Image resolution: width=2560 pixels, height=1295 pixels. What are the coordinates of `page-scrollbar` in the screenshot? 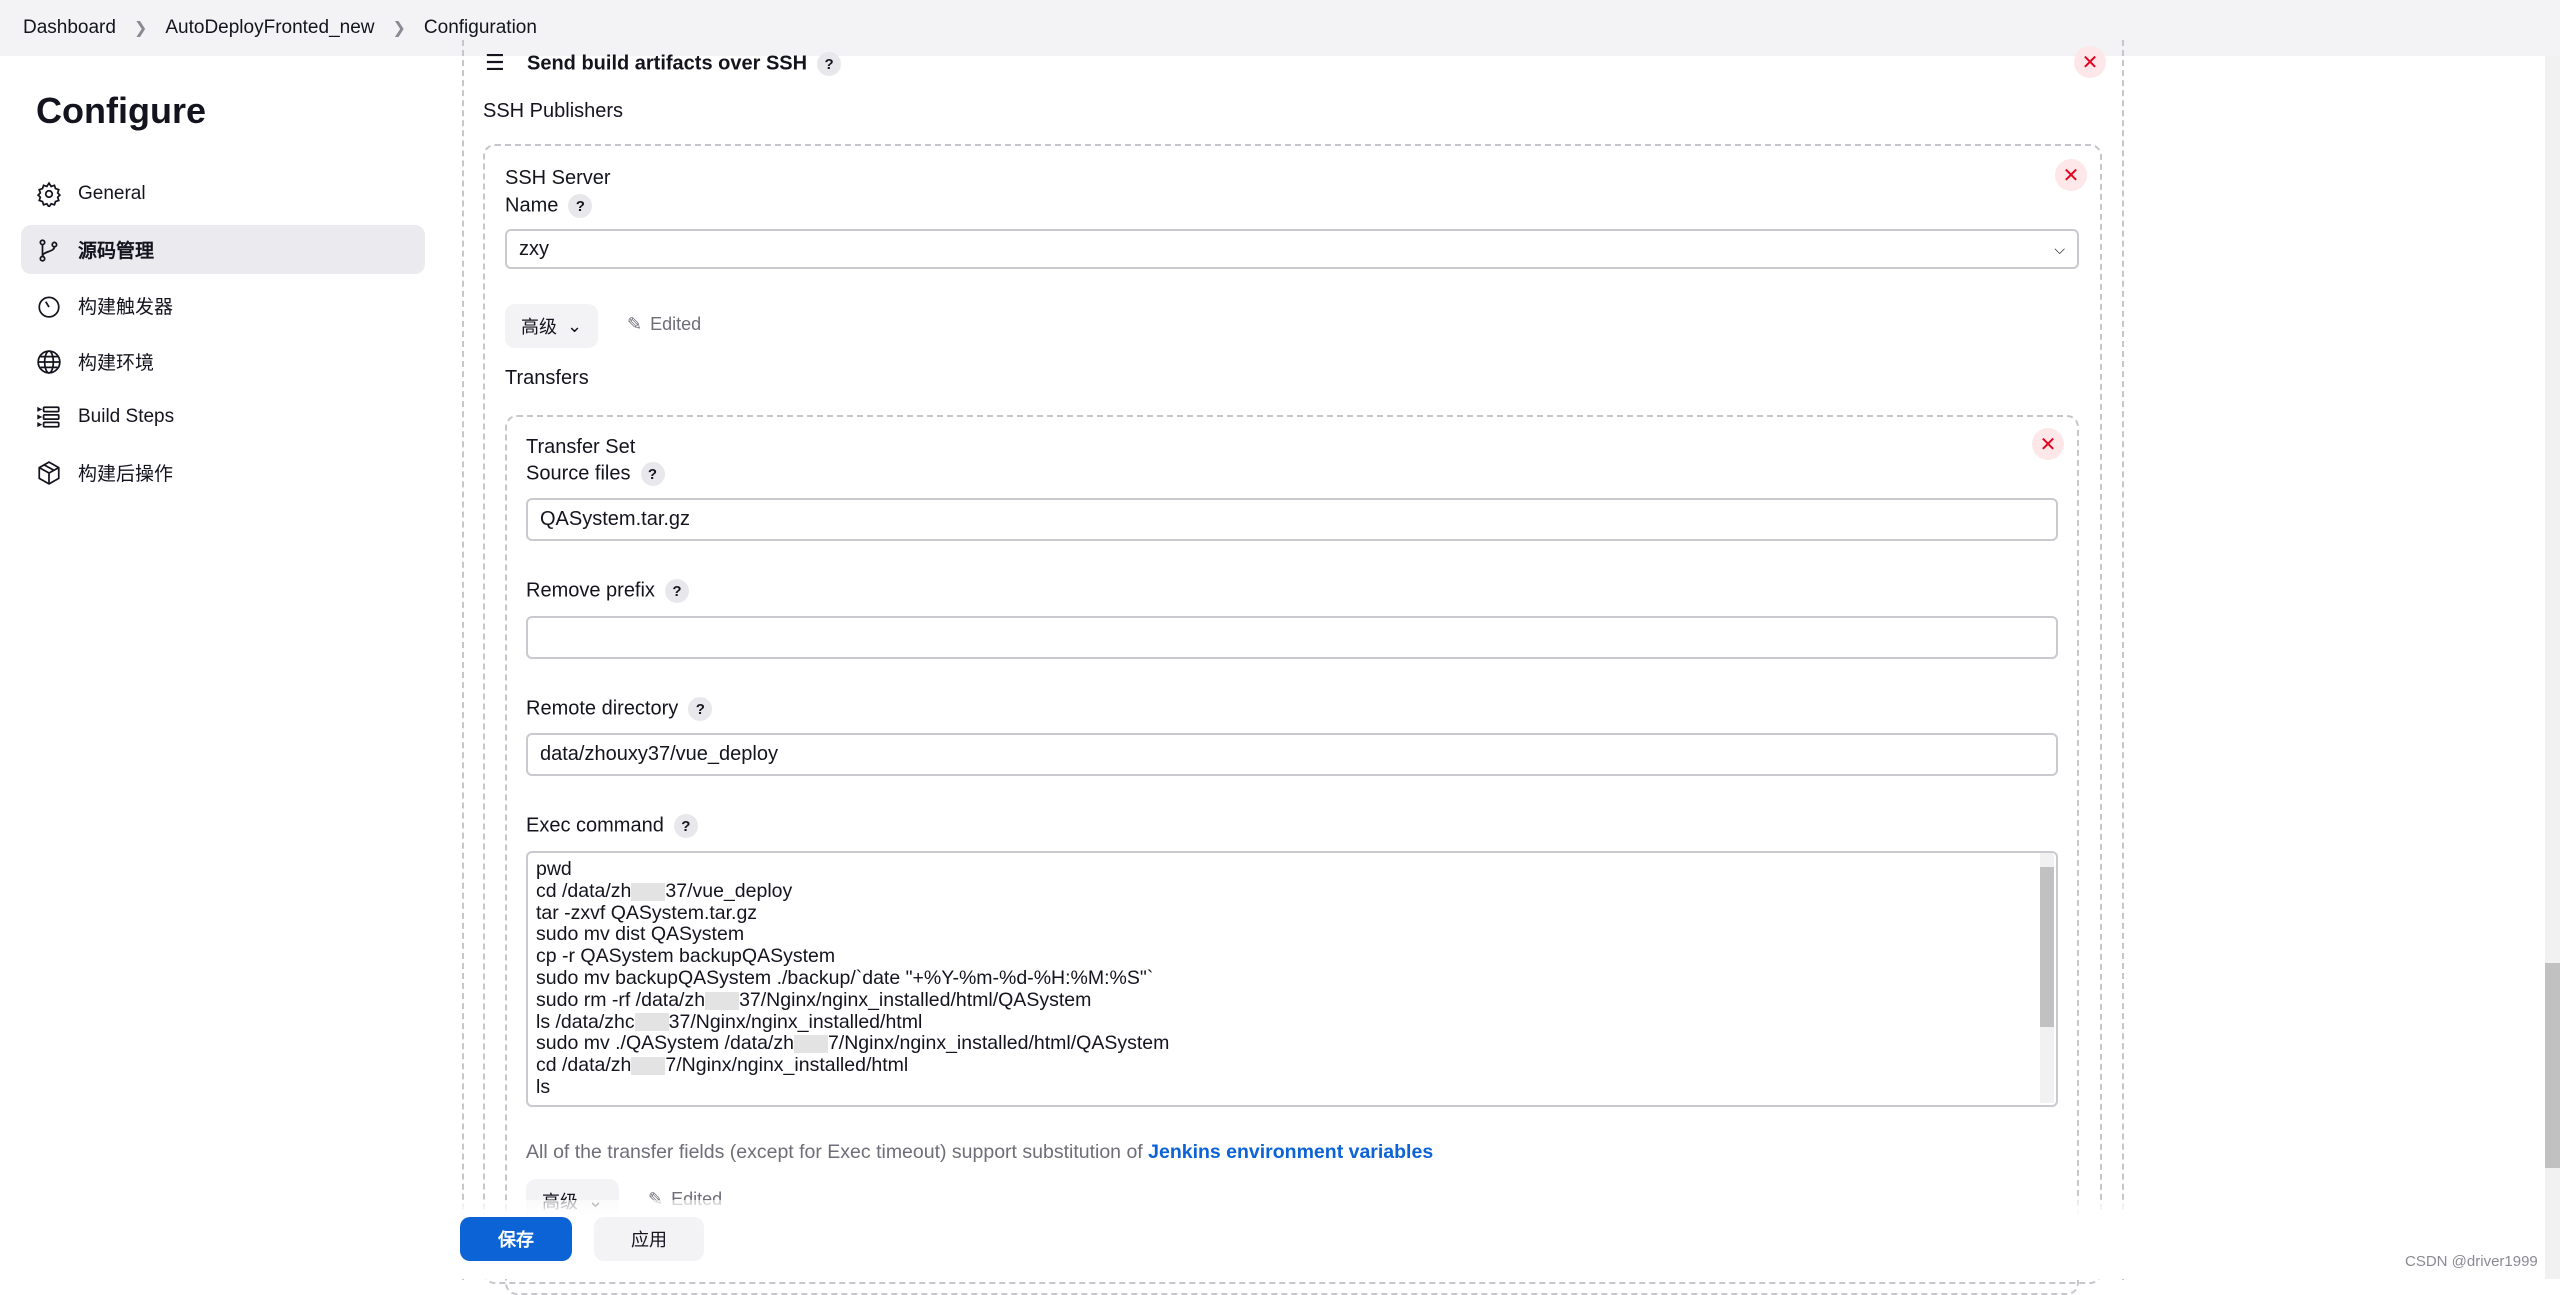 It's located at (2552, 667).